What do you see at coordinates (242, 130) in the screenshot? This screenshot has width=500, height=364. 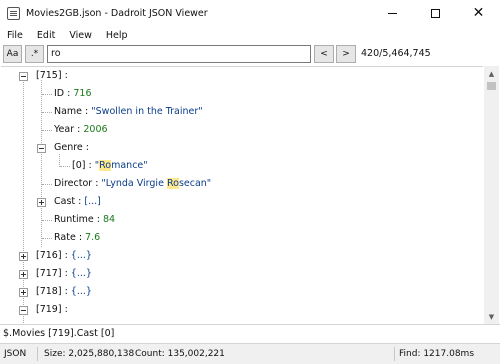 I see `tree-row-year: Year : 2006` at bounding box center [242, 130].